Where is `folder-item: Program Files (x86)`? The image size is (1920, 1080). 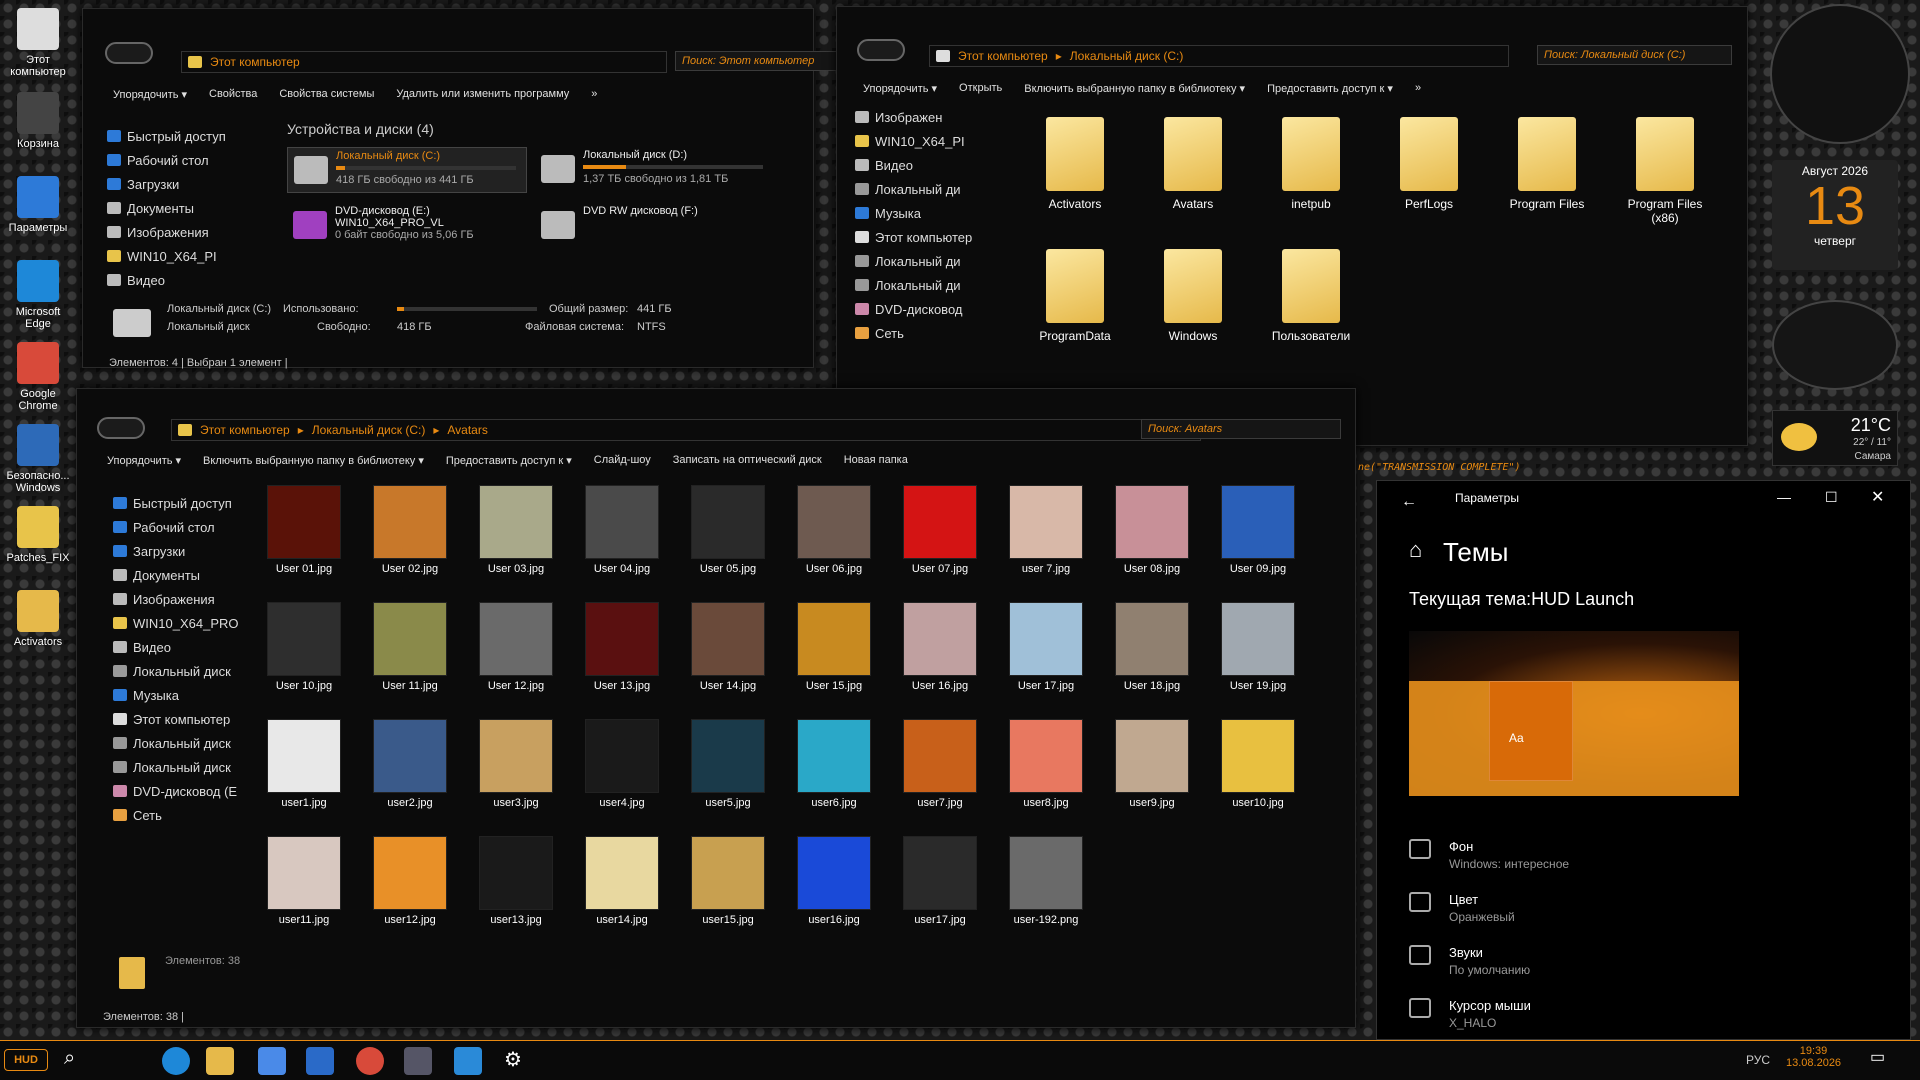 folder-item: Program Files (x86) is located at coordinates (1665, 171).